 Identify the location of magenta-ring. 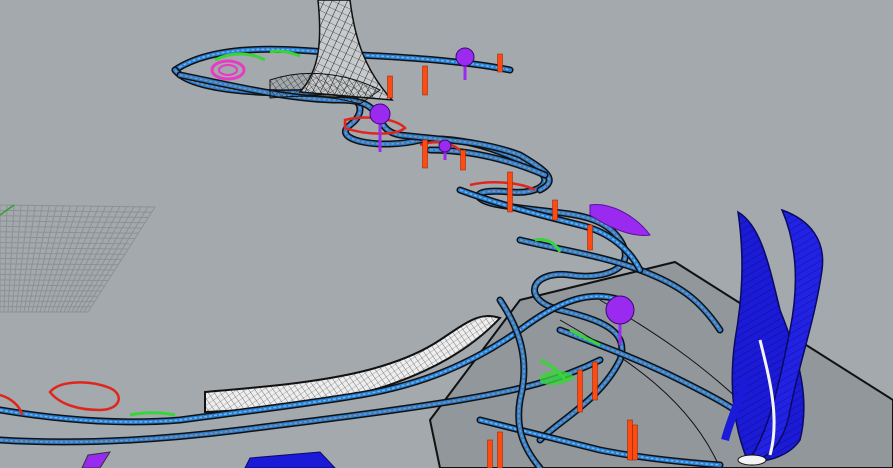
(228, 70).